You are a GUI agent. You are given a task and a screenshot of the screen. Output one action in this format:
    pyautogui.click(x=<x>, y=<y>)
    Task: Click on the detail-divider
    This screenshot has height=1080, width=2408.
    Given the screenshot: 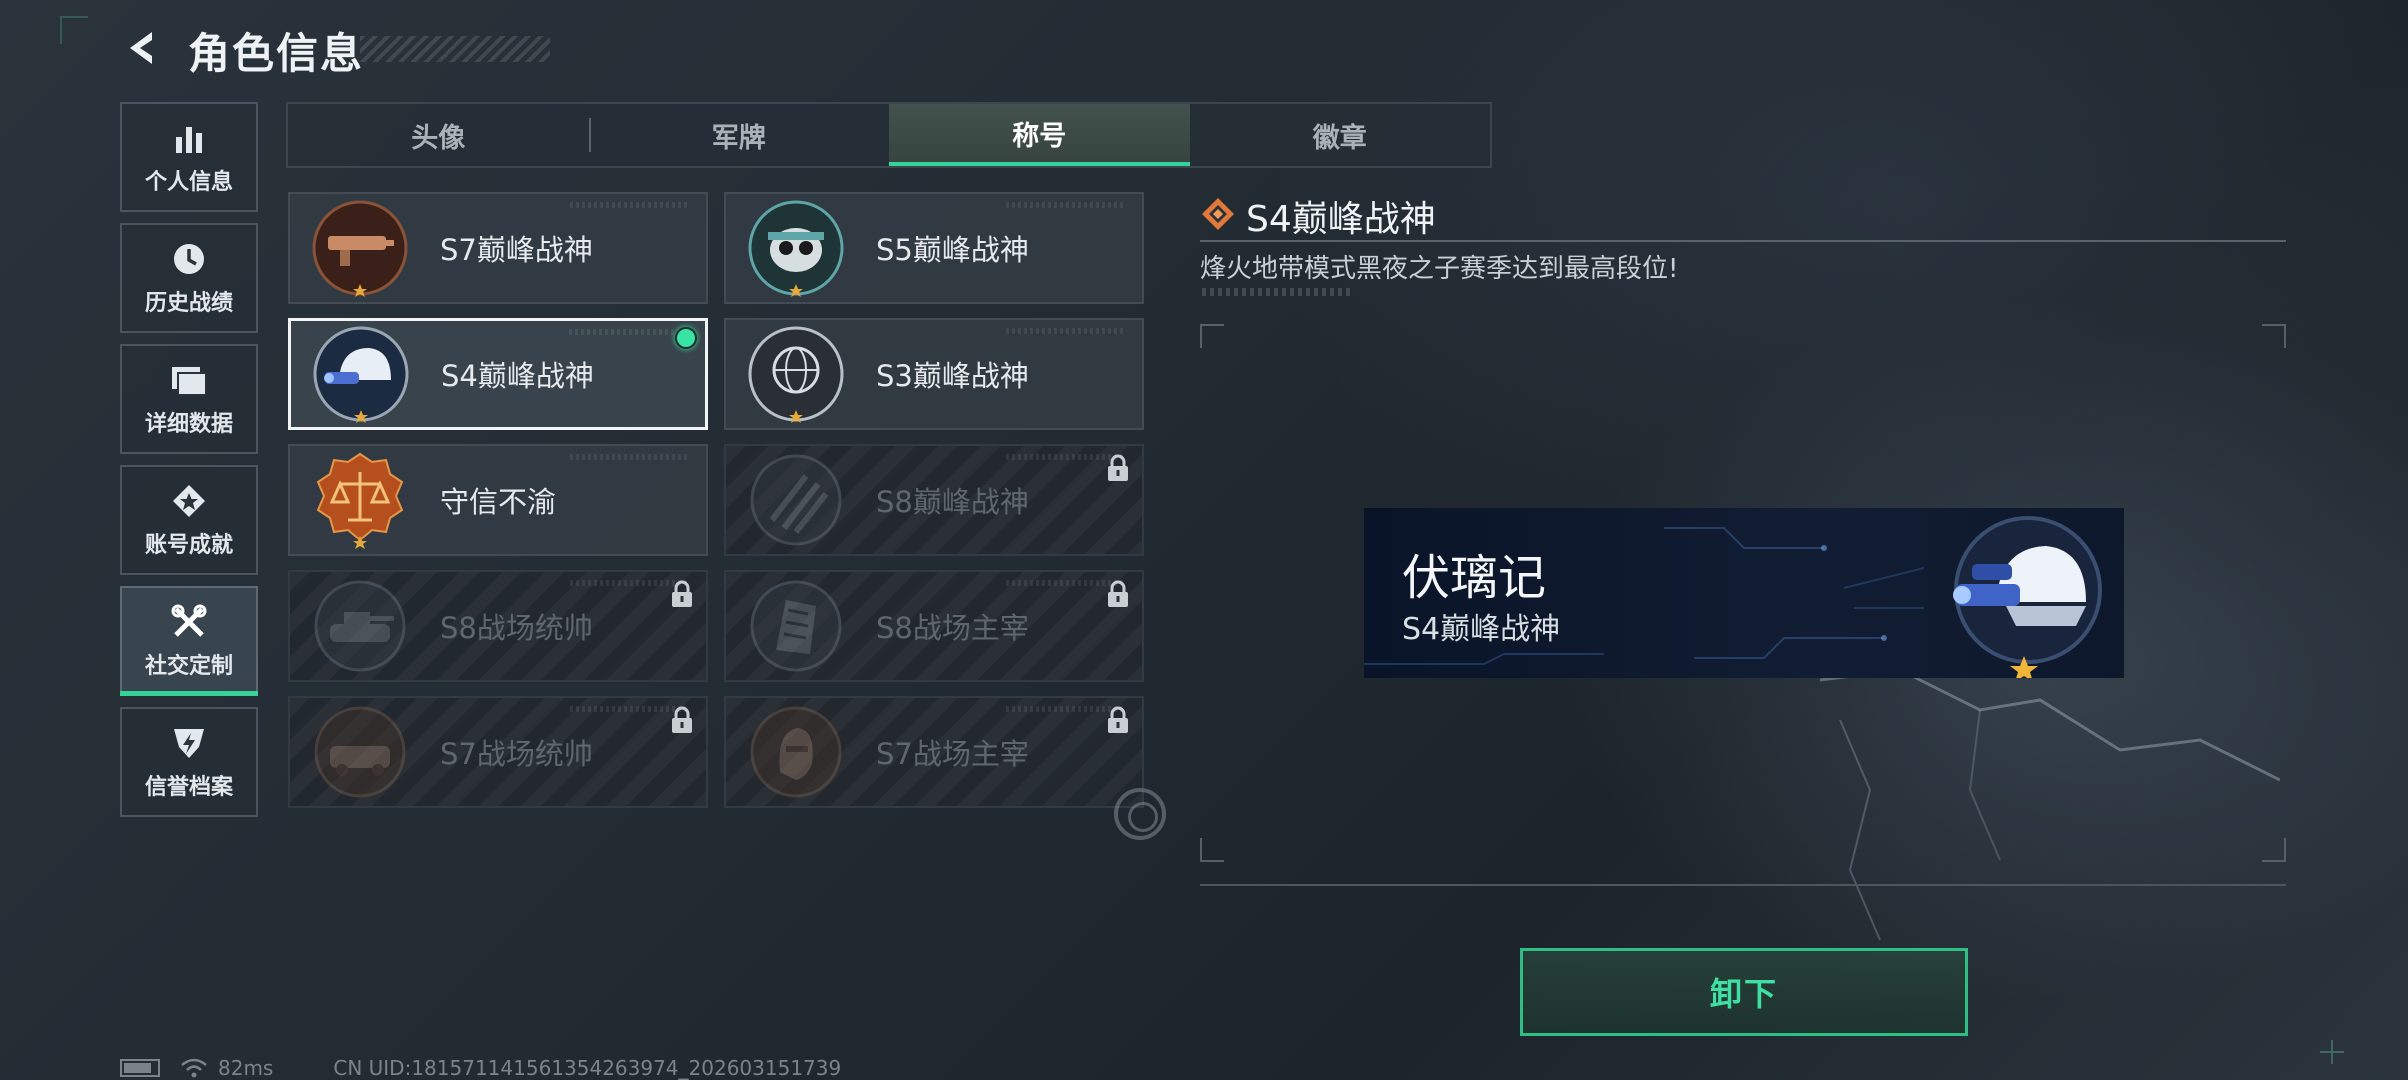 What is the action you would take?
    pyautogui.click(x=1743, y=241)
    